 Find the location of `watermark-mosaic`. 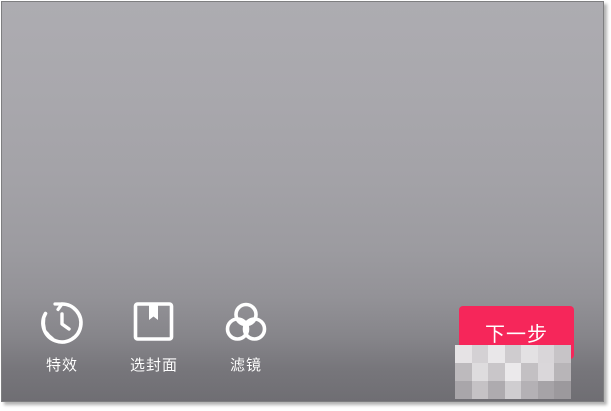

watermark-mosaic is located at coordinates (513, 372).